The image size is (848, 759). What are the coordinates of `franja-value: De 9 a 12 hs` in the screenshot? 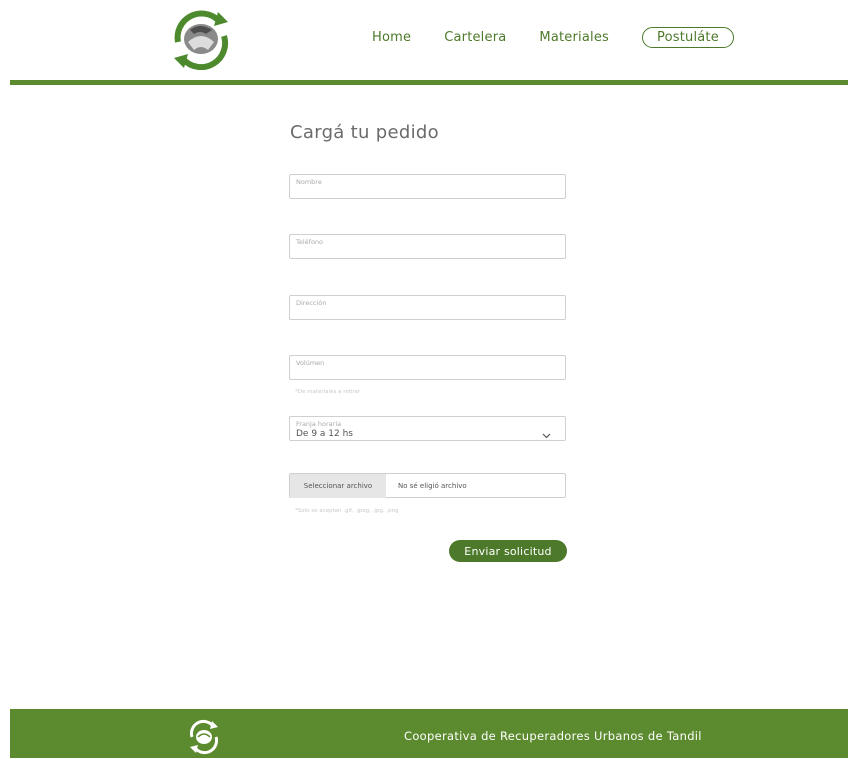 It's located at (324, 434).